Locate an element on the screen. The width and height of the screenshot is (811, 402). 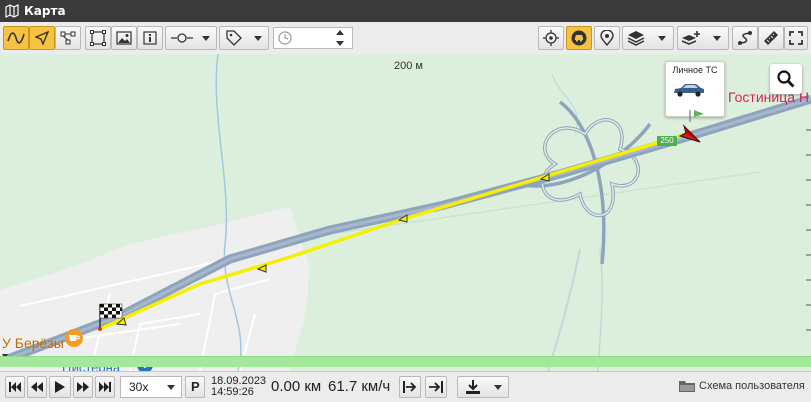
navigate-tool-button is located at coordinates (42, 38).